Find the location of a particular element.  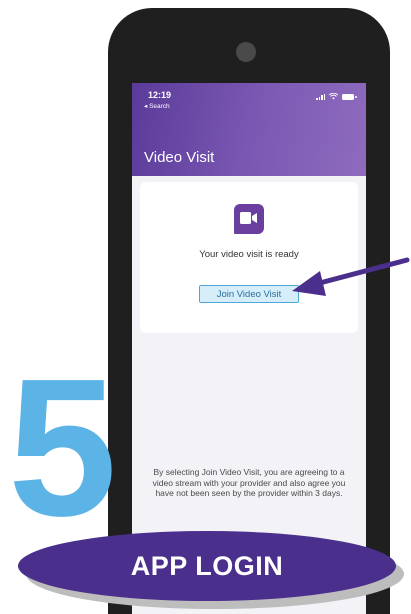

step-number: 5 is located at coordinates (62, 447).